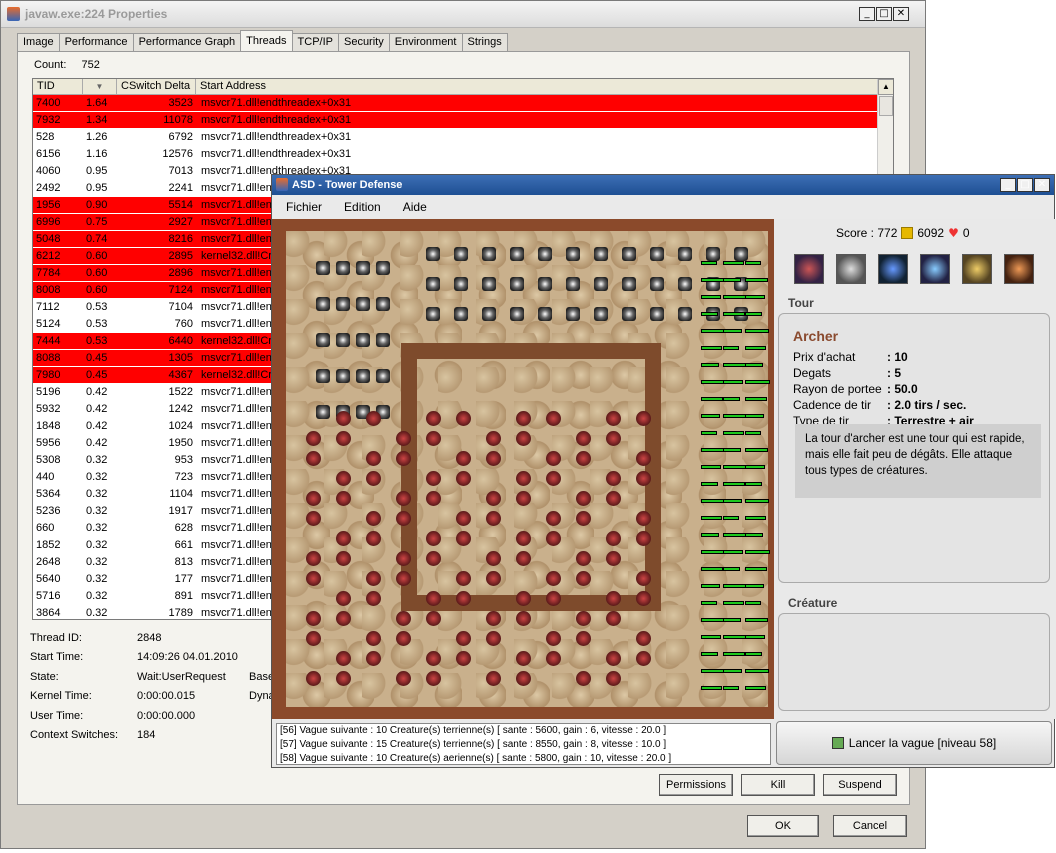  Describe the element at coordinates (156, 87) in the screenshot. I see `col-cswitch: CSwitch Delta` at that location.